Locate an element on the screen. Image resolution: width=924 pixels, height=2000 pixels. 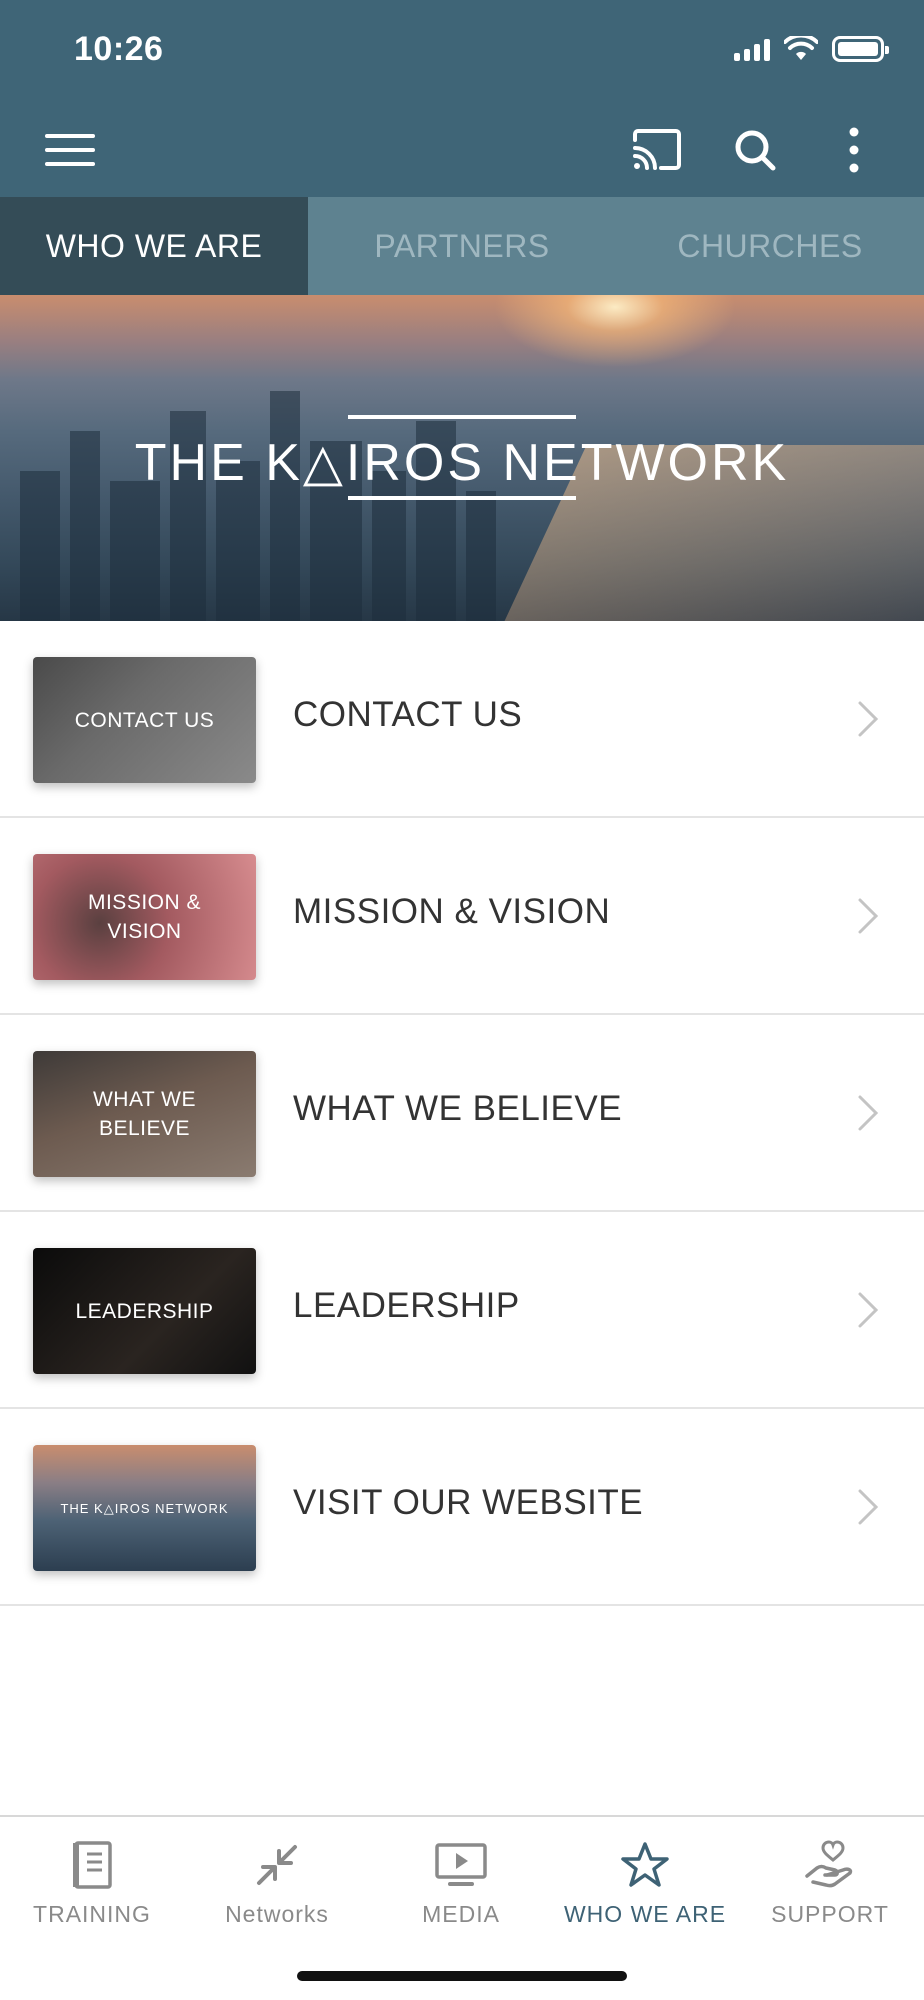
home-indicator is located at coordinates (462, 1976).